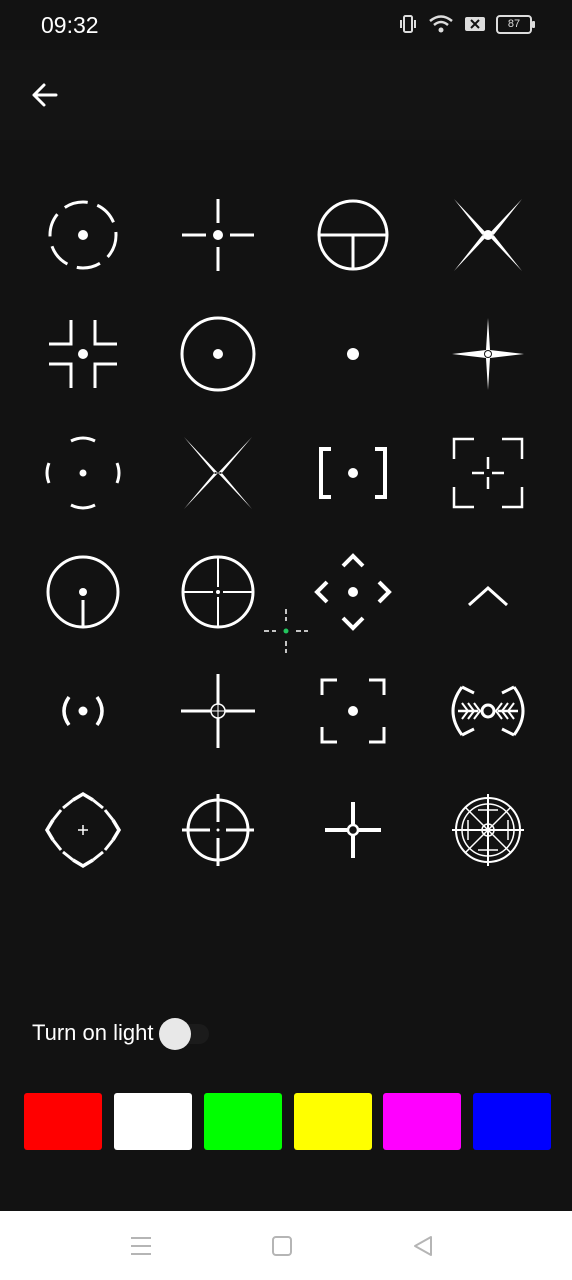  Describe the element at coordinates (488, 596) in the screenshot. I see `crosshair-chevron-up-icon` at that location.